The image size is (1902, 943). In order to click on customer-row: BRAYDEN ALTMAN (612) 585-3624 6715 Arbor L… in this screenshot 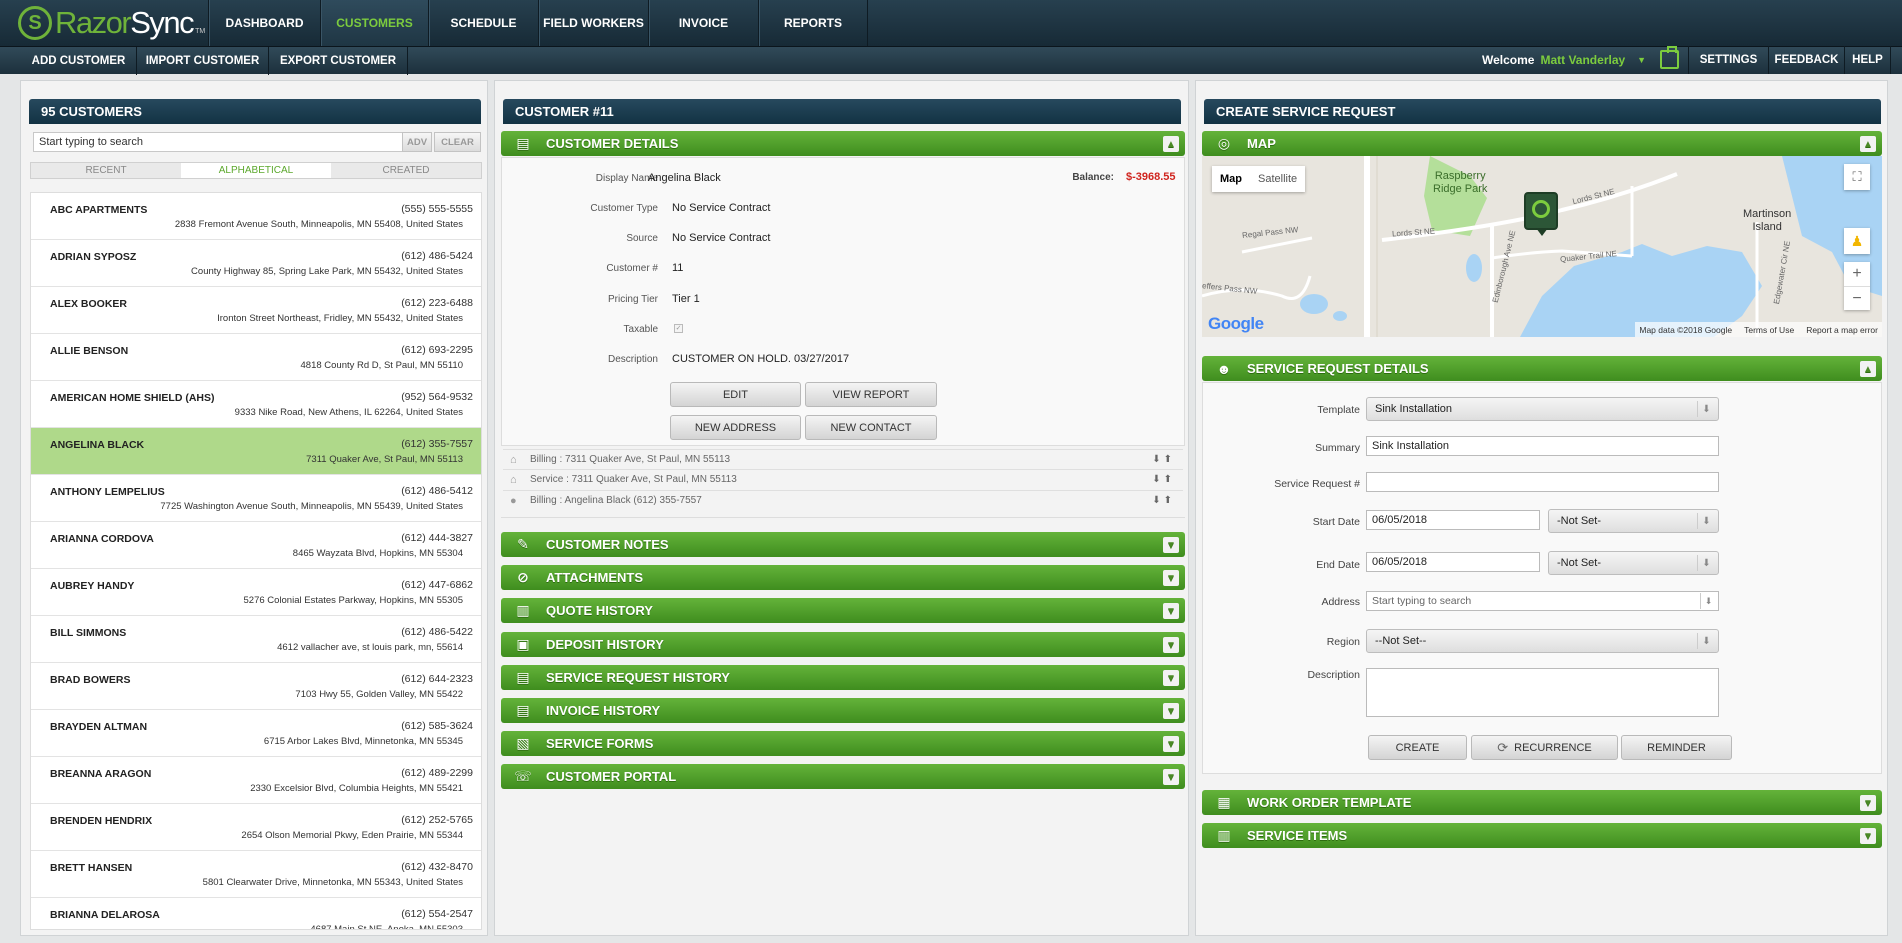, I will do `click(256, 733)`.